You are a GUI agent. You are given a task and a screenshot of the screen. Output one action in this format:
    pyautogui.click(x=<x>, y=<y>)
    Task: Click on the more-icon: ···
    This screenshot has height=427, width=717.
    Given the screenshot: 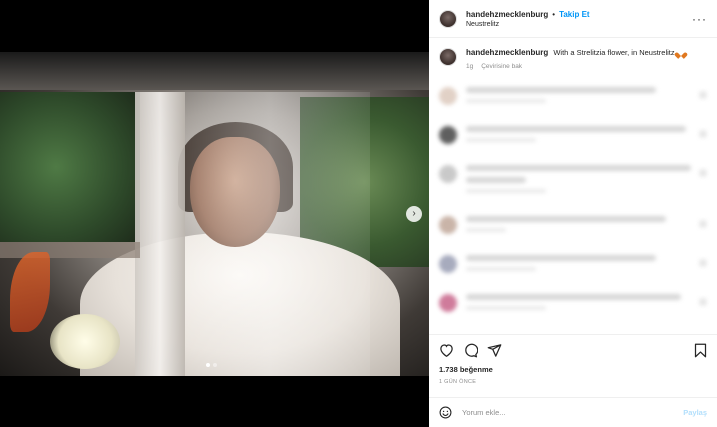 What is the action you would take?
    pyautogui.click(x=699, y=18)
    